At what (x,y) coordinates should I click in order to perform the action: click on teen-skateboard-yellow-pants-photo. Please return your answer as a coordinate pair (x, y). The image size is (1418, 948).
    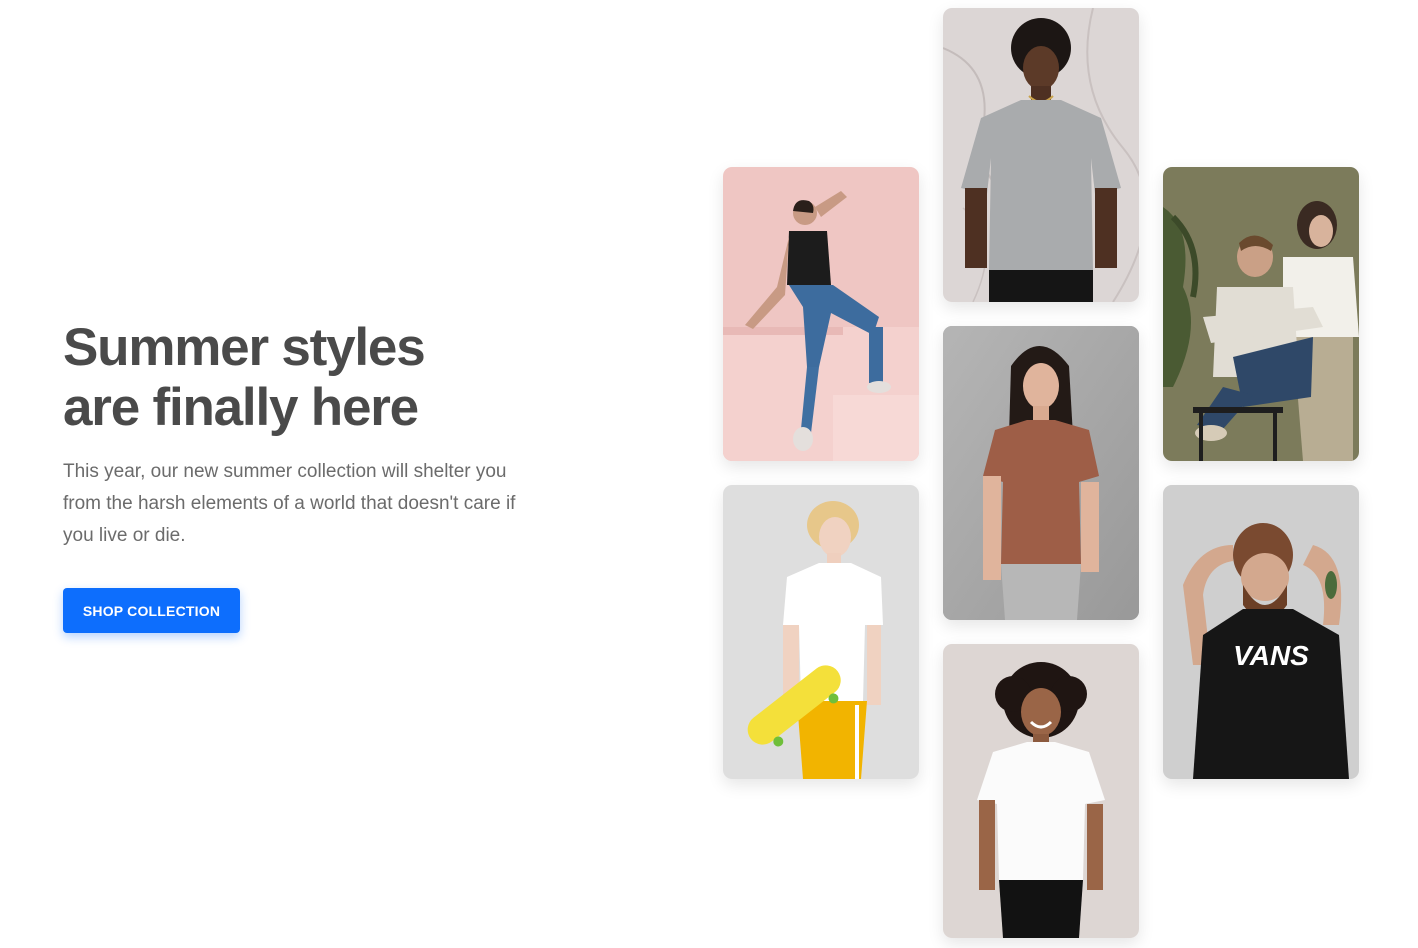
    Looking at the image, I should click on (821, 632).